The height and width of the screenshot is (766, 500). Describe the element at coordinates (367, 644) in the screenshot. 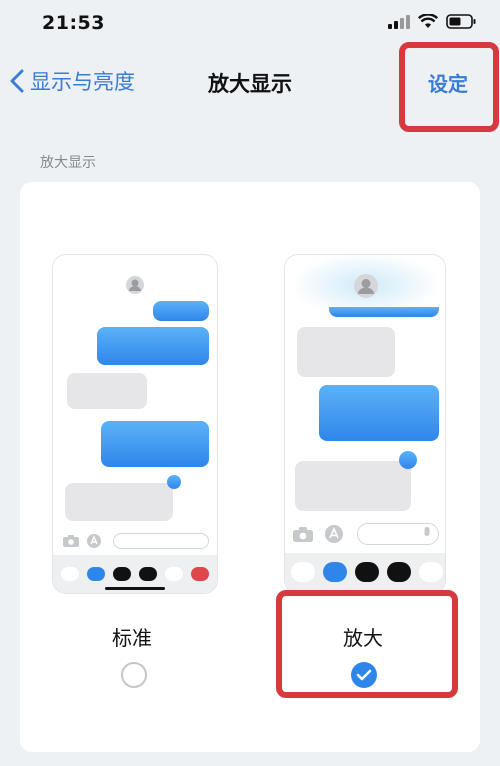

I see `highlight-box-zoomed` at that location.